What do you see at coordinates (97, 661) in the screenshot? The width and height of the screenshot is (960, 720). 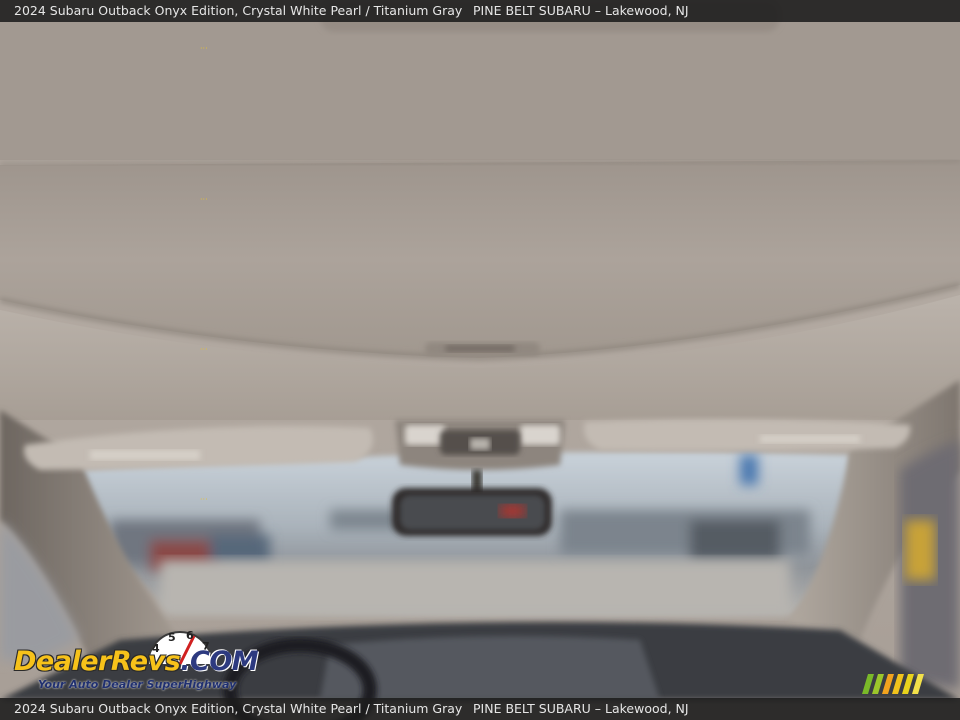 I see `logo-brand: DealerRevs` at bounding box center [97, 661].